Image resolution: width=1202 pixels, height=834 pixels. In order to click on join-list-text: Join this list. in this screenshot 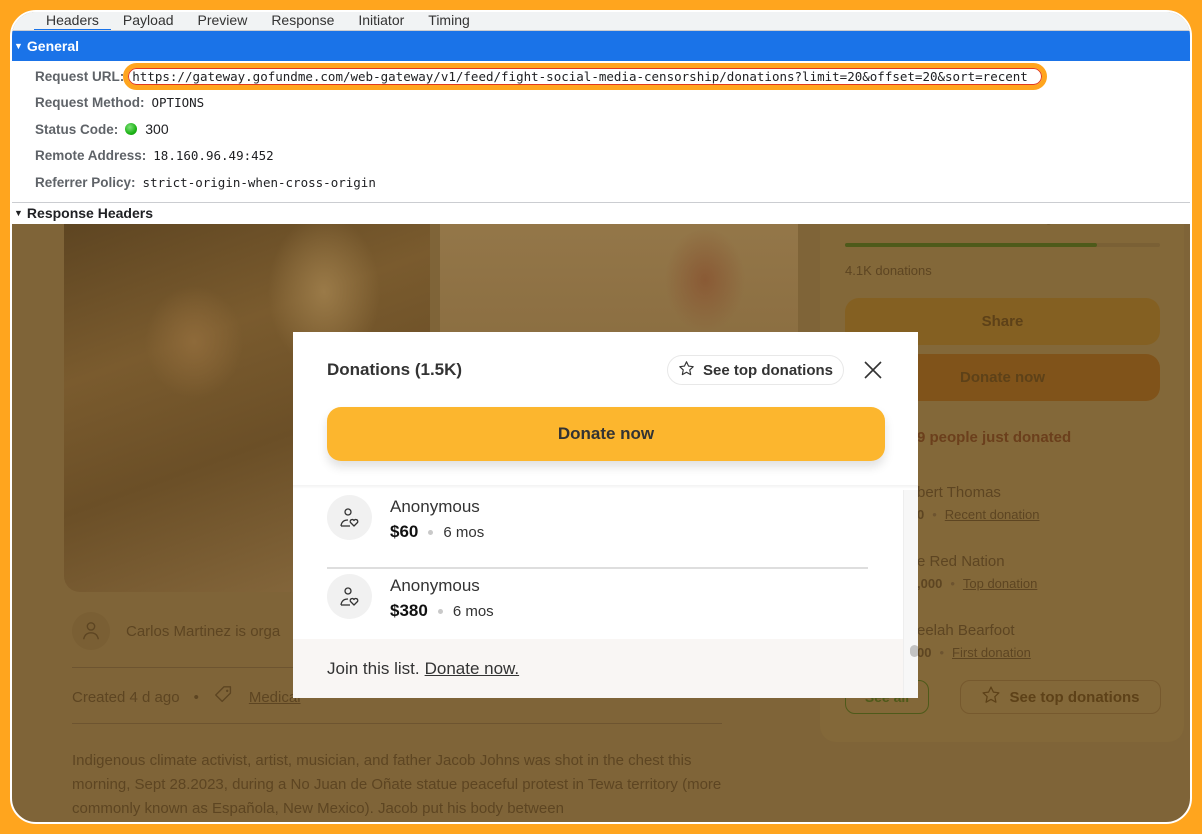, I will do `click(373, 668)`.